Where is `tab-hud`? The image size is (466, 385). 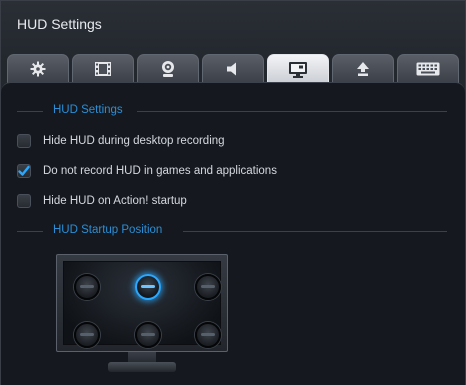 tab-hud is located at coordinates (298, 69).